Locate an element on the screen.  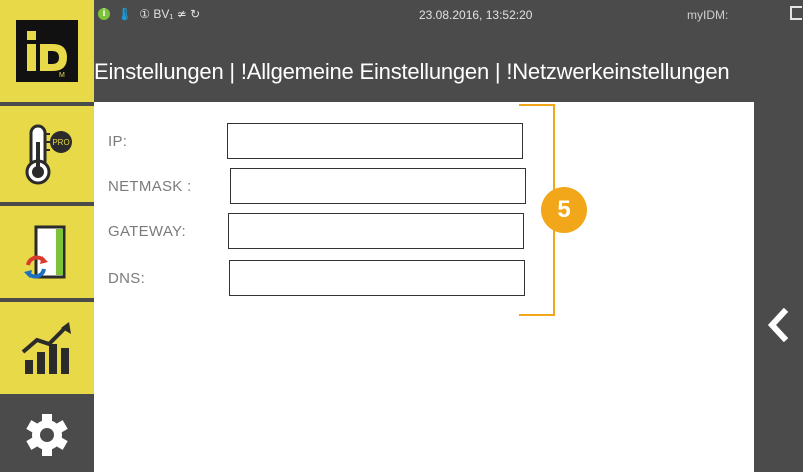
status-text: ① BV₁ ≄ ↻ is located at coordinates (170, 14).